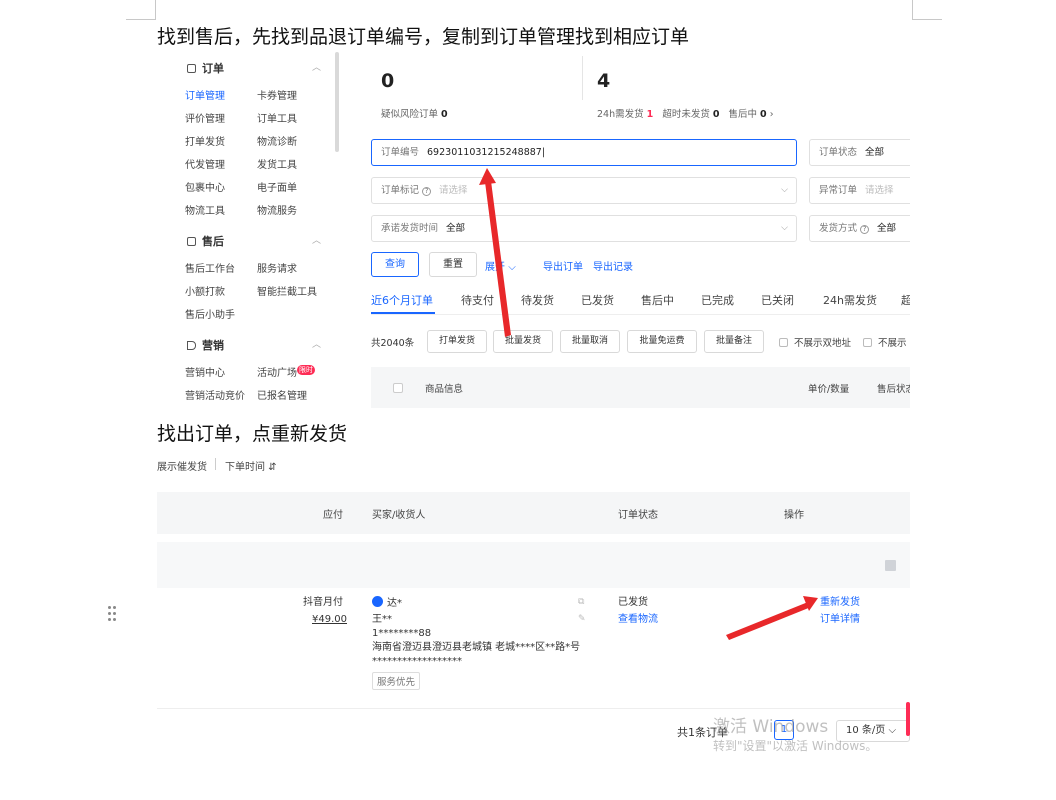  I want to click on tab-completed: 已完成, so click(717, 300).